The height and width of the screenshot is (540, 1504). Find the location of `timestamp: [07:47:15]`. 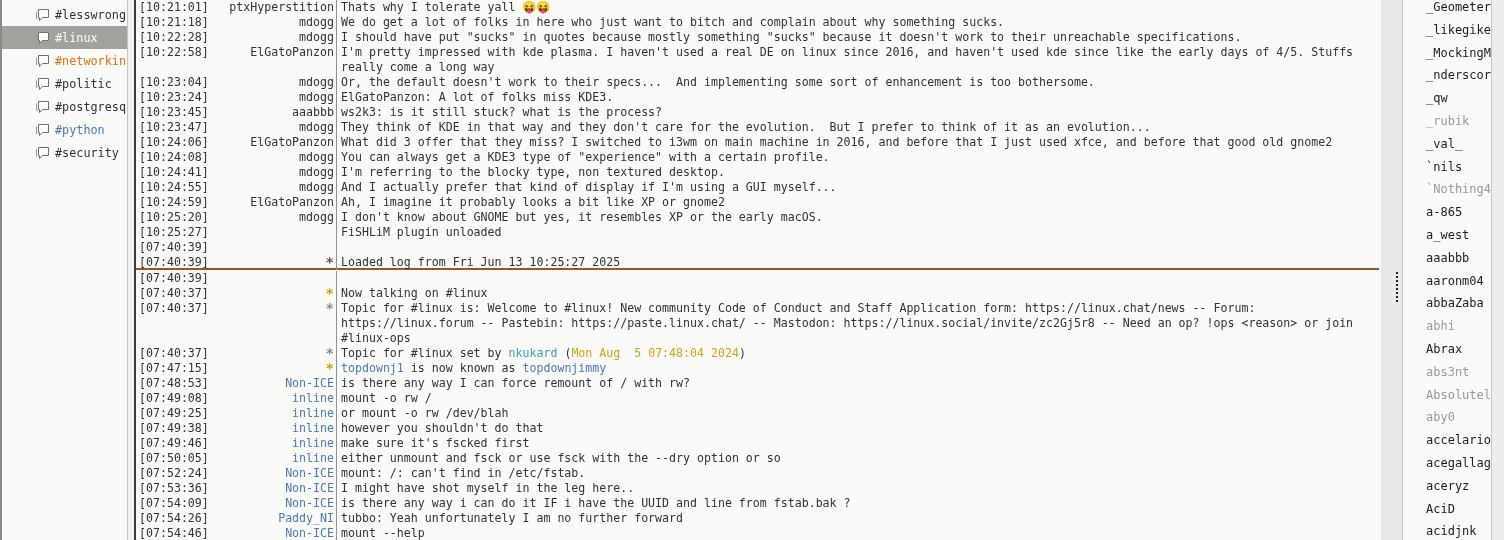

timestamp: [07:47:15] is located at coordinates (174, 368).